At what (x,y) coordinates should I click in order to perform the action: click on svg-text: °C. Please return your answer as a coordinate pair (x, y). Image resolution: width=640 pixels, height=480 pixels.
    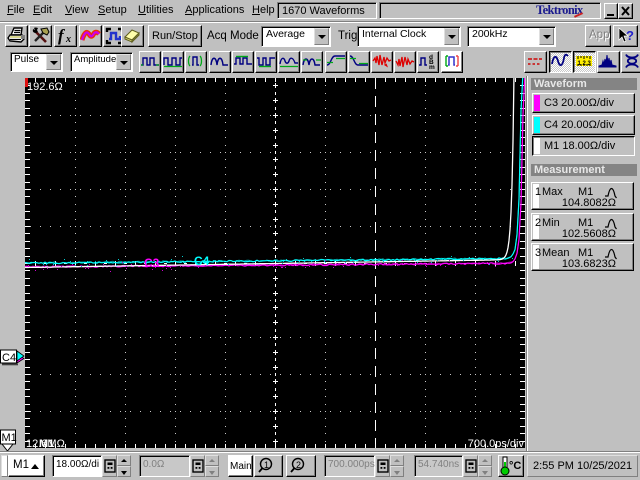
    Looking at the image, I should click on (515, 466).